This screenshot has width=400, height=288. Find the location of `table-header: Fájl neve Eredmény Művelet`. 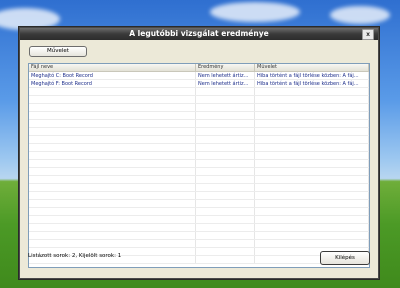

table-header: Fájl neve Eredmény Művelet is located at coordinates (199, 68).